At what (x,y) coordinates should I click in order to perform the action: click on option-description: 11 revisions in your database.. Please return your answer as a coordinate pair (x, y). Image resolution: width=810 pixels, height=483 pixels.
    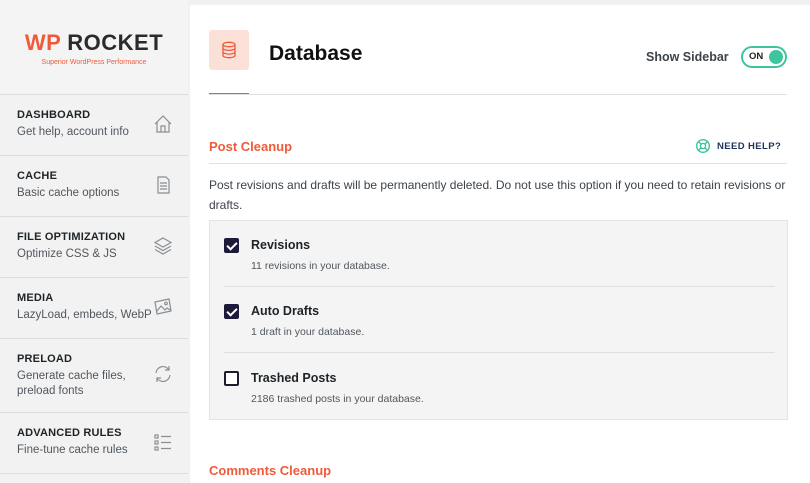
    Looking at the image, I should click on (320, 266).